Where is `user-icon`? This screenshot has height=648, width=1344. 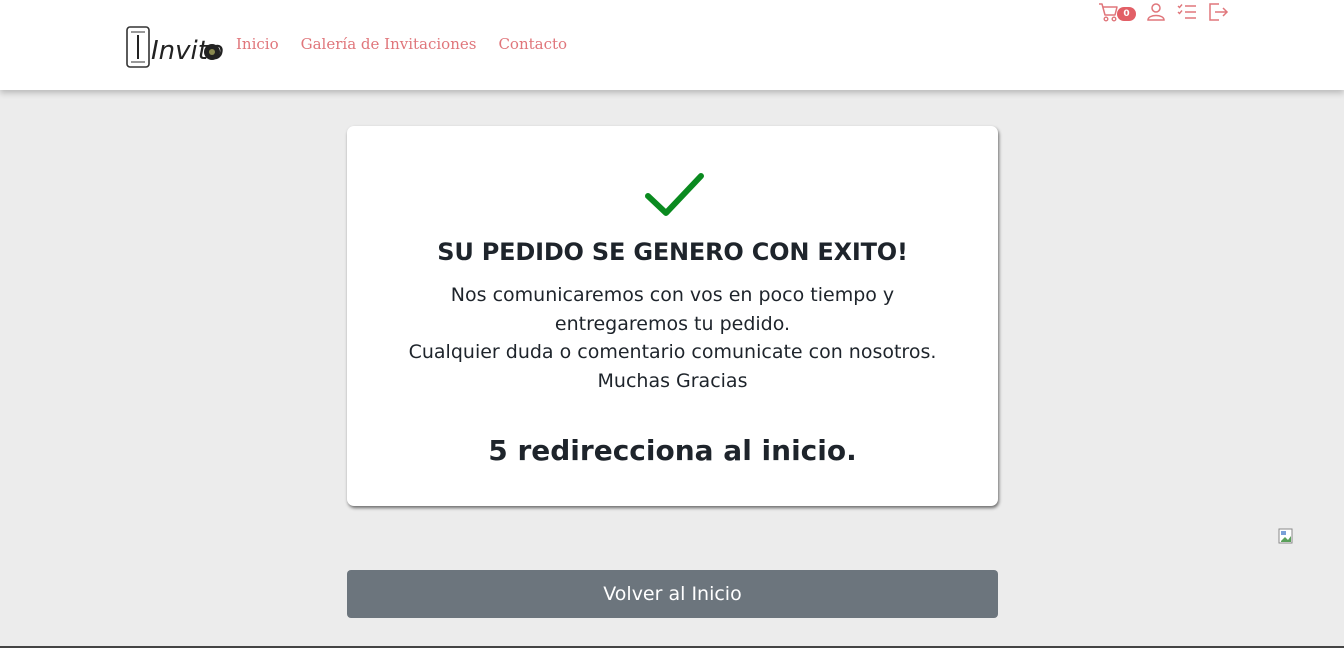 user-icon is located at coordinates (1156, 12).